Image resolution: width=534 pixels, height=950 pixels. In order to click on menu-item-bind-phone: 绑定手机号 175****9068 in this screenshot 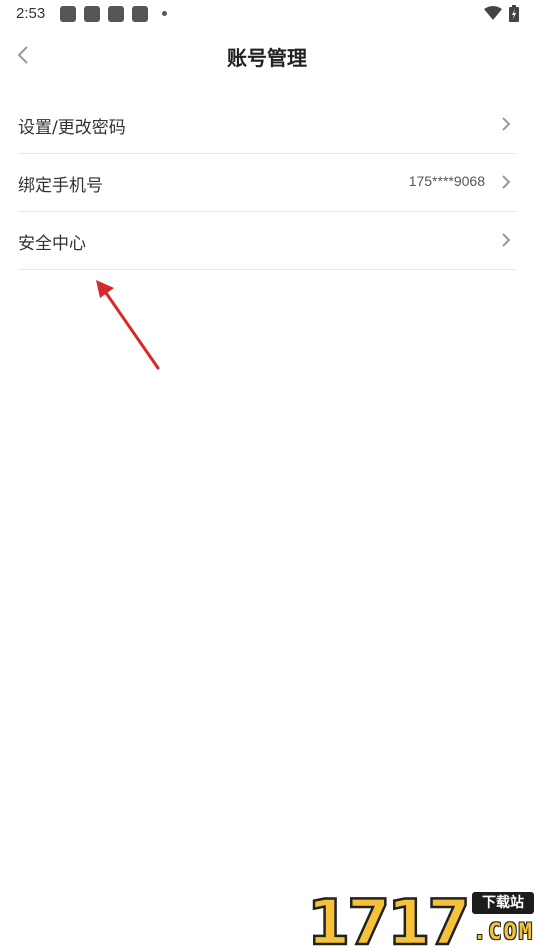, I will do `click(267, 183)`.